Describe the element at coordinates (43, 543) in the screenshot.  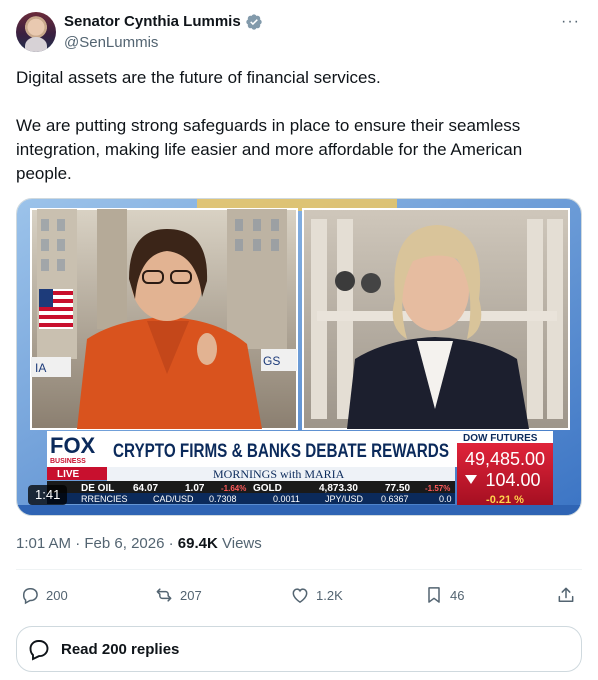
I see `tweet-time: 1:01 AM` at that location.